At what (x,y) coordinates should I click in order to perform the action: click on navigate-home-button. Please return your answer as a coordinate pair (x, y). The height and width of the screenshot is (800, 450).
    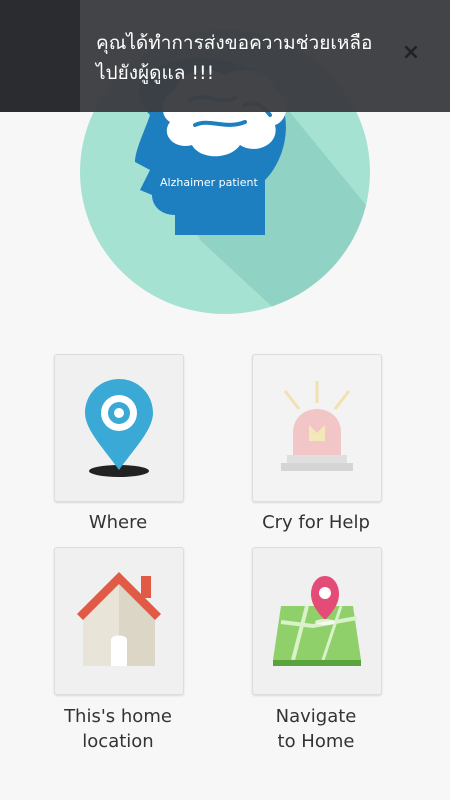
    Looking at the image, I should click on (317, 621).